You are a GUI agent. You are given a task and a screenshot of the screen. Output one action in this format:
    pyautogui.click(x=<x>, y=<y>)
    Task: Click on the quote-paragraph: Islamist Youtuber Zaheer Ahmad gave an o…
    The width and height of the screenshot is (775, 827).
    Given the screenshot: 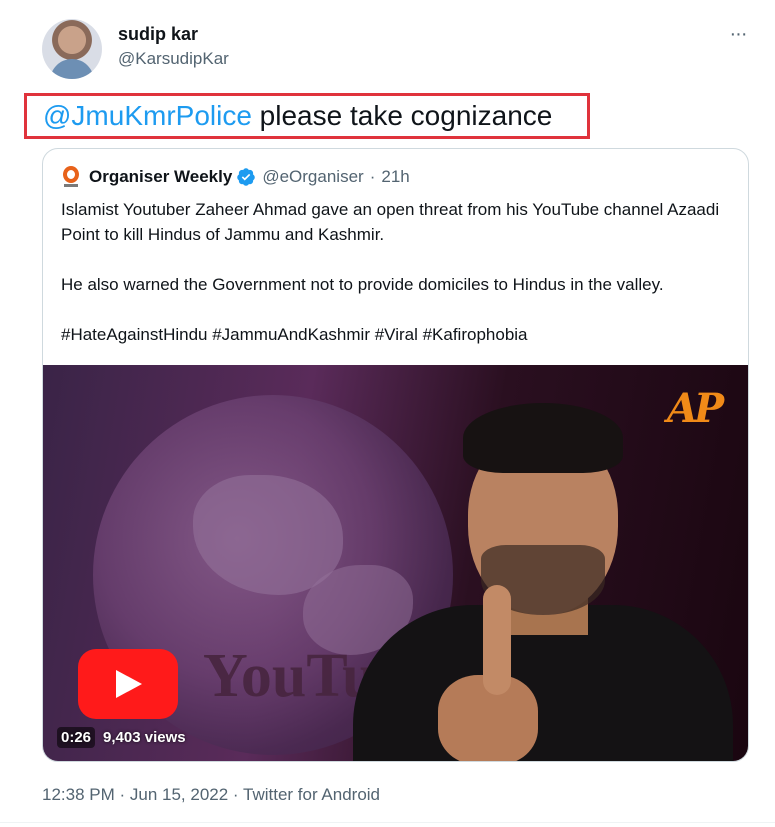 What is the action you would take?
    pyautogui.click(x=390, y=222)
    